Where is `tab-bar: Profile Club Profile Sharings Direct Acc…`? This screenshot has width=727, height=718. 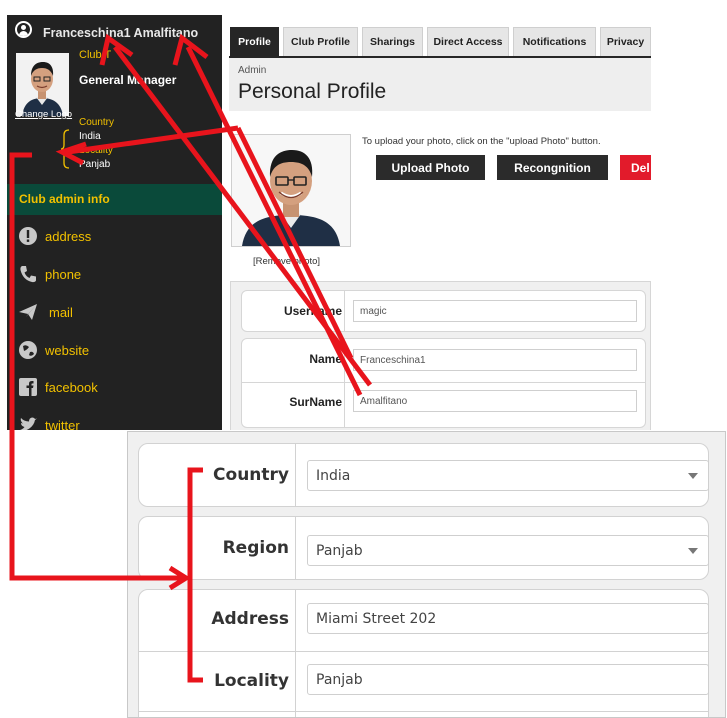 tab-bar: Profile Club Profile Sharings Direct Acc… is located at coordinates (440, 42).